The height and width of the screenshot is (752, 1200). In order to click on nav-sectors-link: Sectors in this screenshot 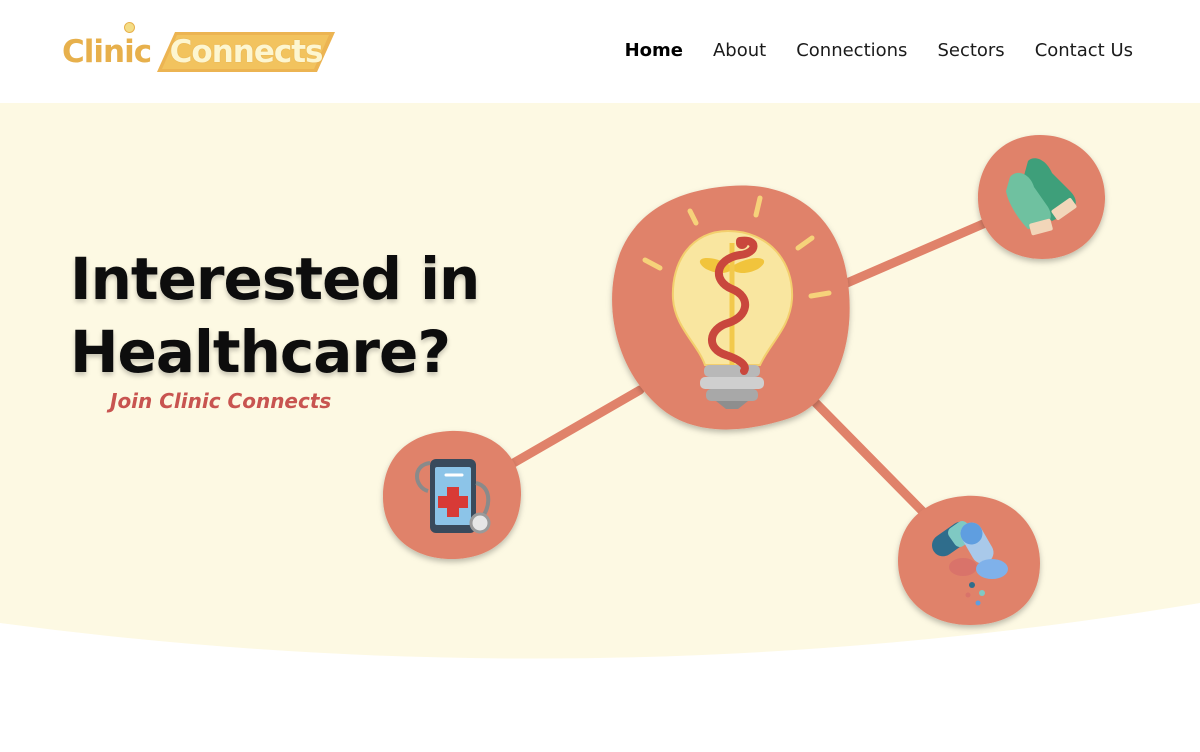, I will do `click(970, 50)`.